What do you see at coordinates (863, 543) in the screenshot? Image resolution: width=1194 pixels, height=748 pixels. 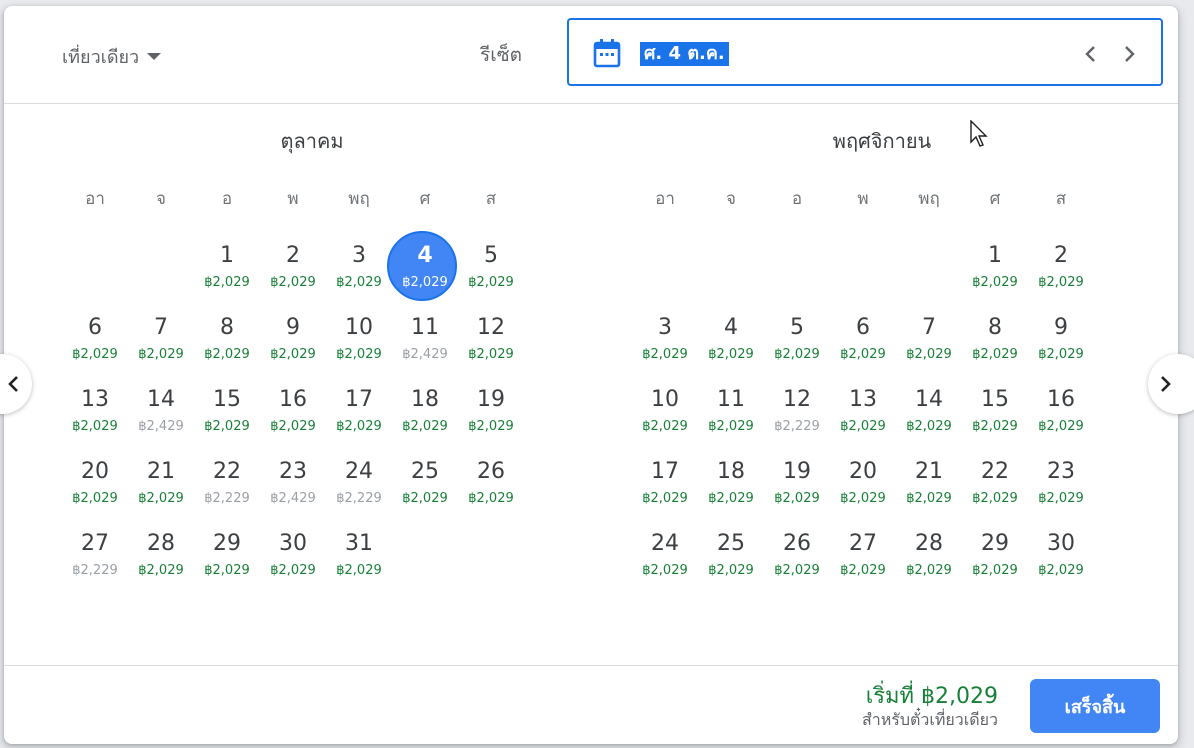 I see `day-number: 27` at bounding box center [863, 543].